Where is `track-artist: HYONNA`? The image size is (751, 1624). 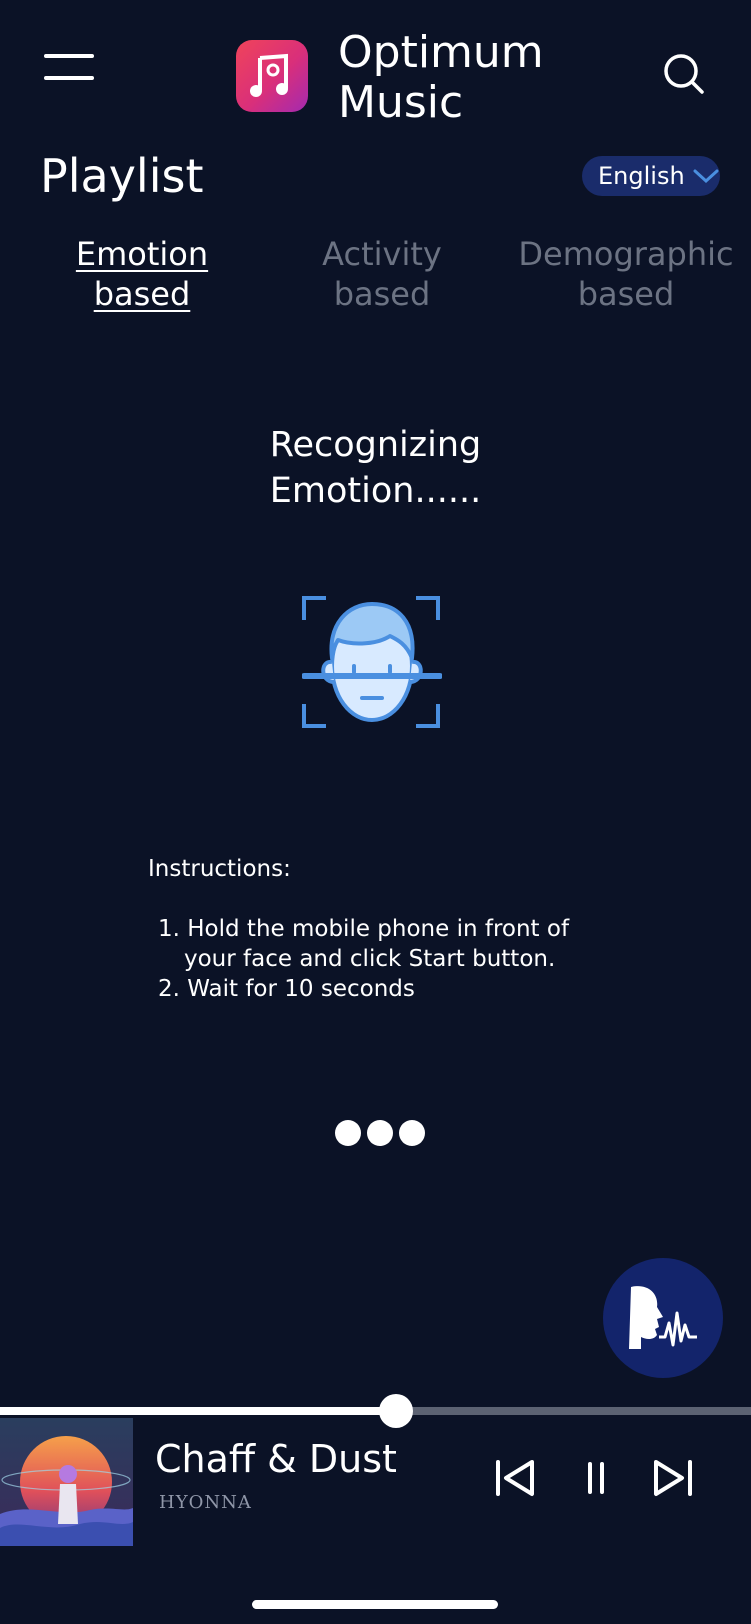 track-artist: HYONNA is located at coordinates (205, 1502).